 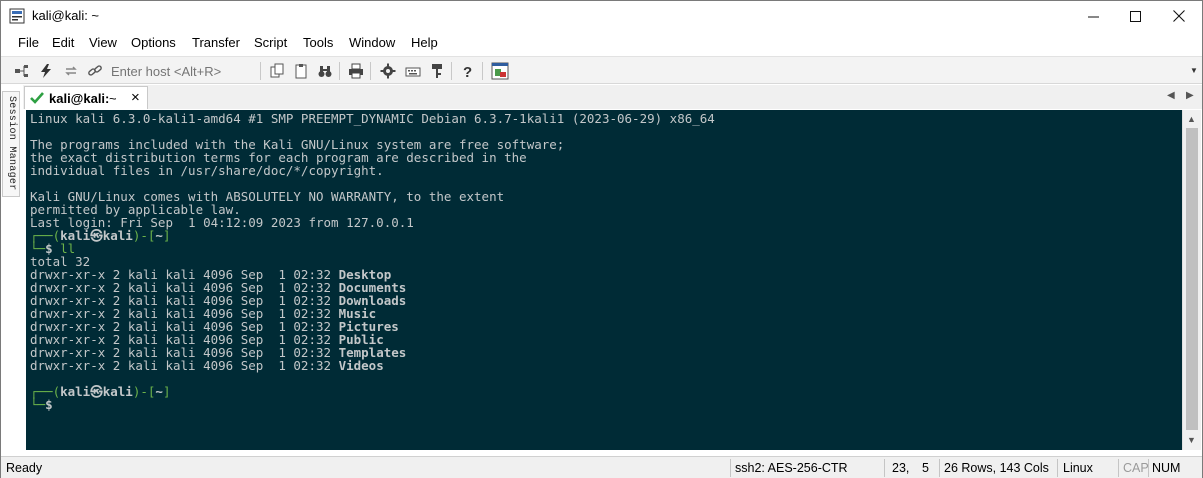 I want to click on session-manager-label: Session Manager, so click(x=11, y=143).